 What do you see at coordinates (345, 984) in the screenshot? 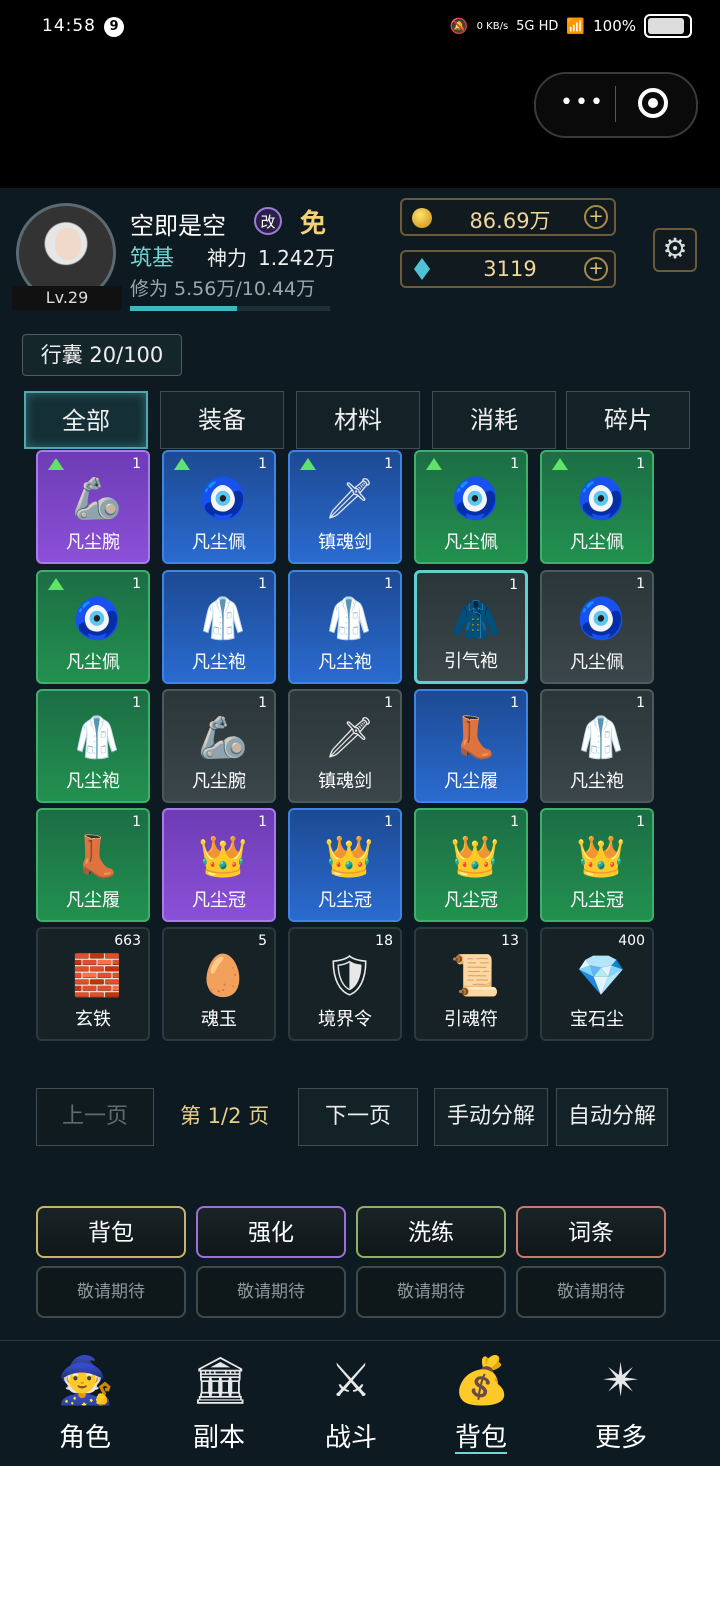
I see `item-slot: 18 🛡 境界令` at bounding box center [345, 984].